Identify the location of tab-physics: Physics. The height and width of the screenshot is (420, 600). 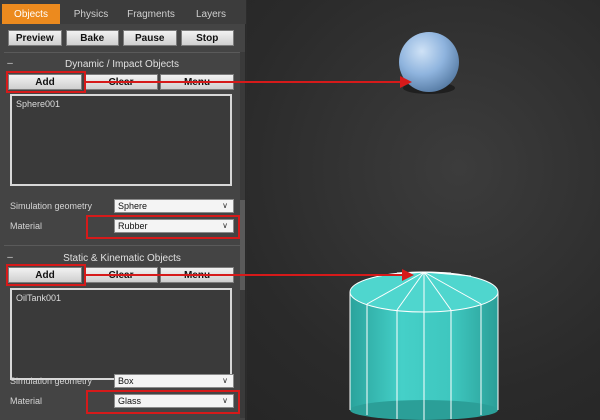
(91, 14).